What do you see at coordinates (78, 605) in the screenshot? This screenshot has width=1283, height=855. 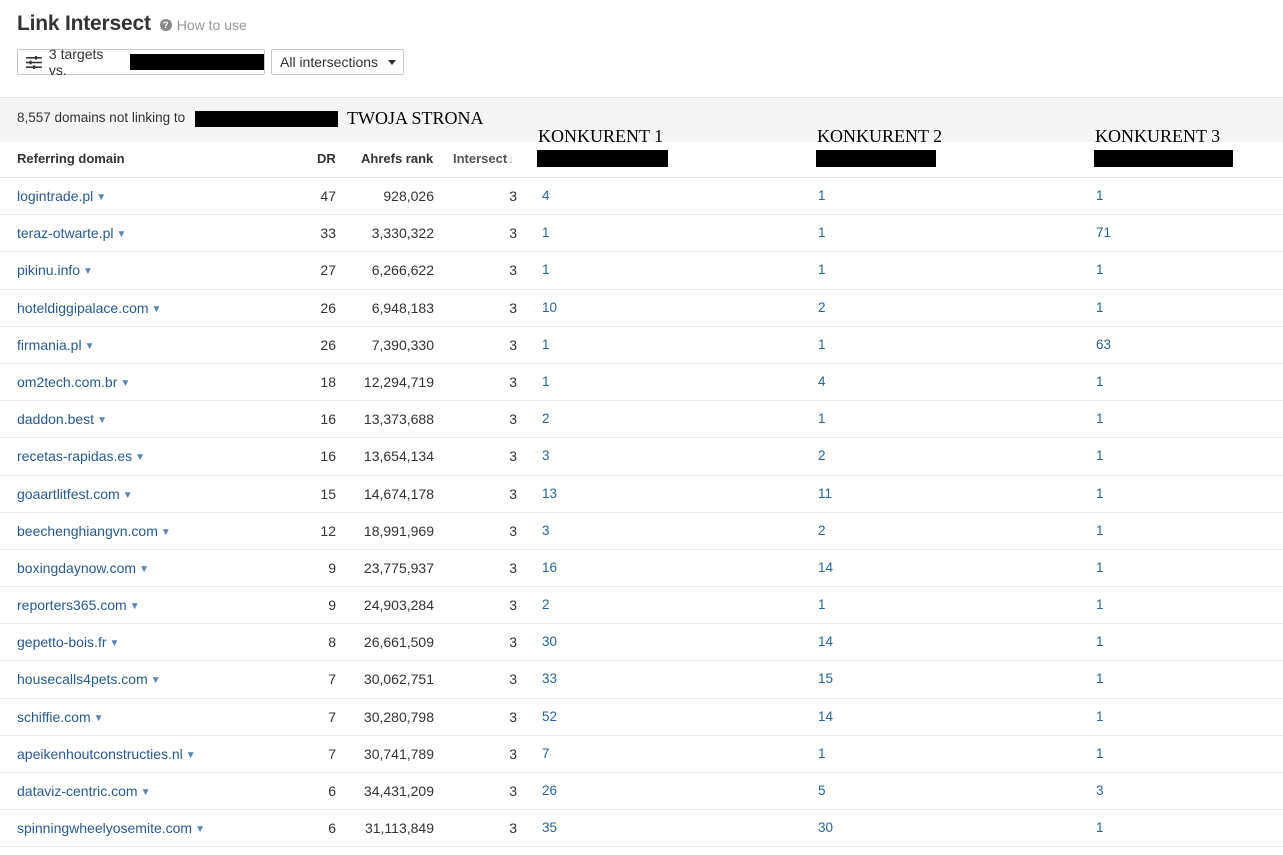 I see `domain-link: reporters365.com ▼` at bounding box center [78, 605].